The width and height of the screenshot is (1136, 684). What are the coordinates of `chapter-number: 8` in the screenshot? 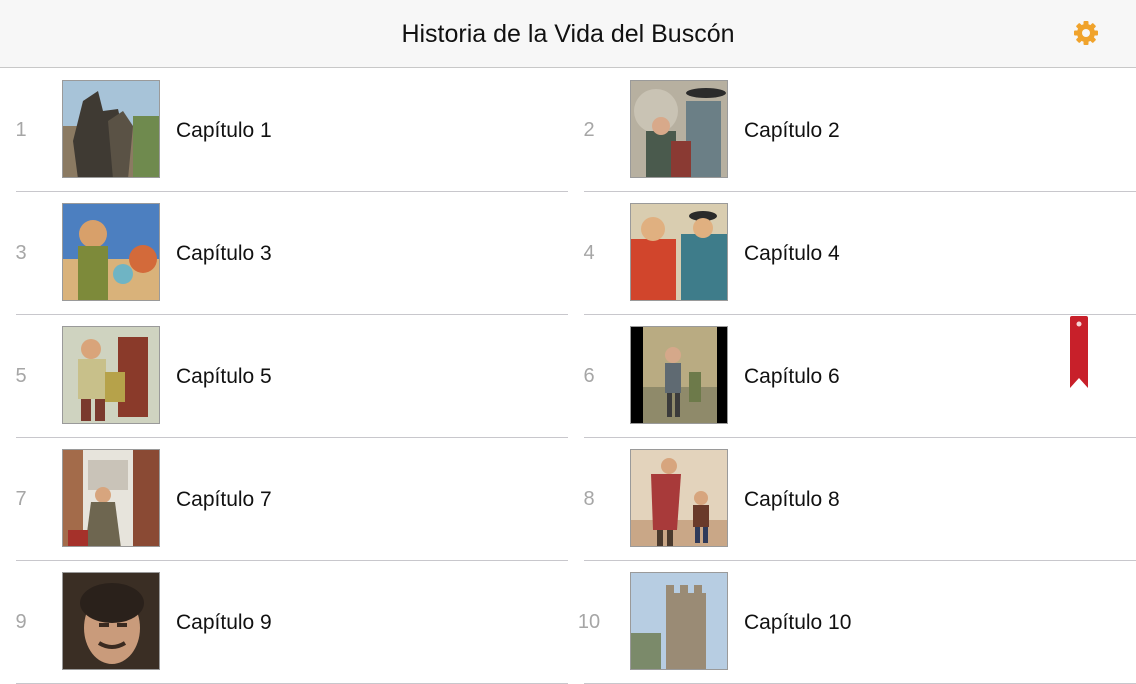 It's located at (589, 499).